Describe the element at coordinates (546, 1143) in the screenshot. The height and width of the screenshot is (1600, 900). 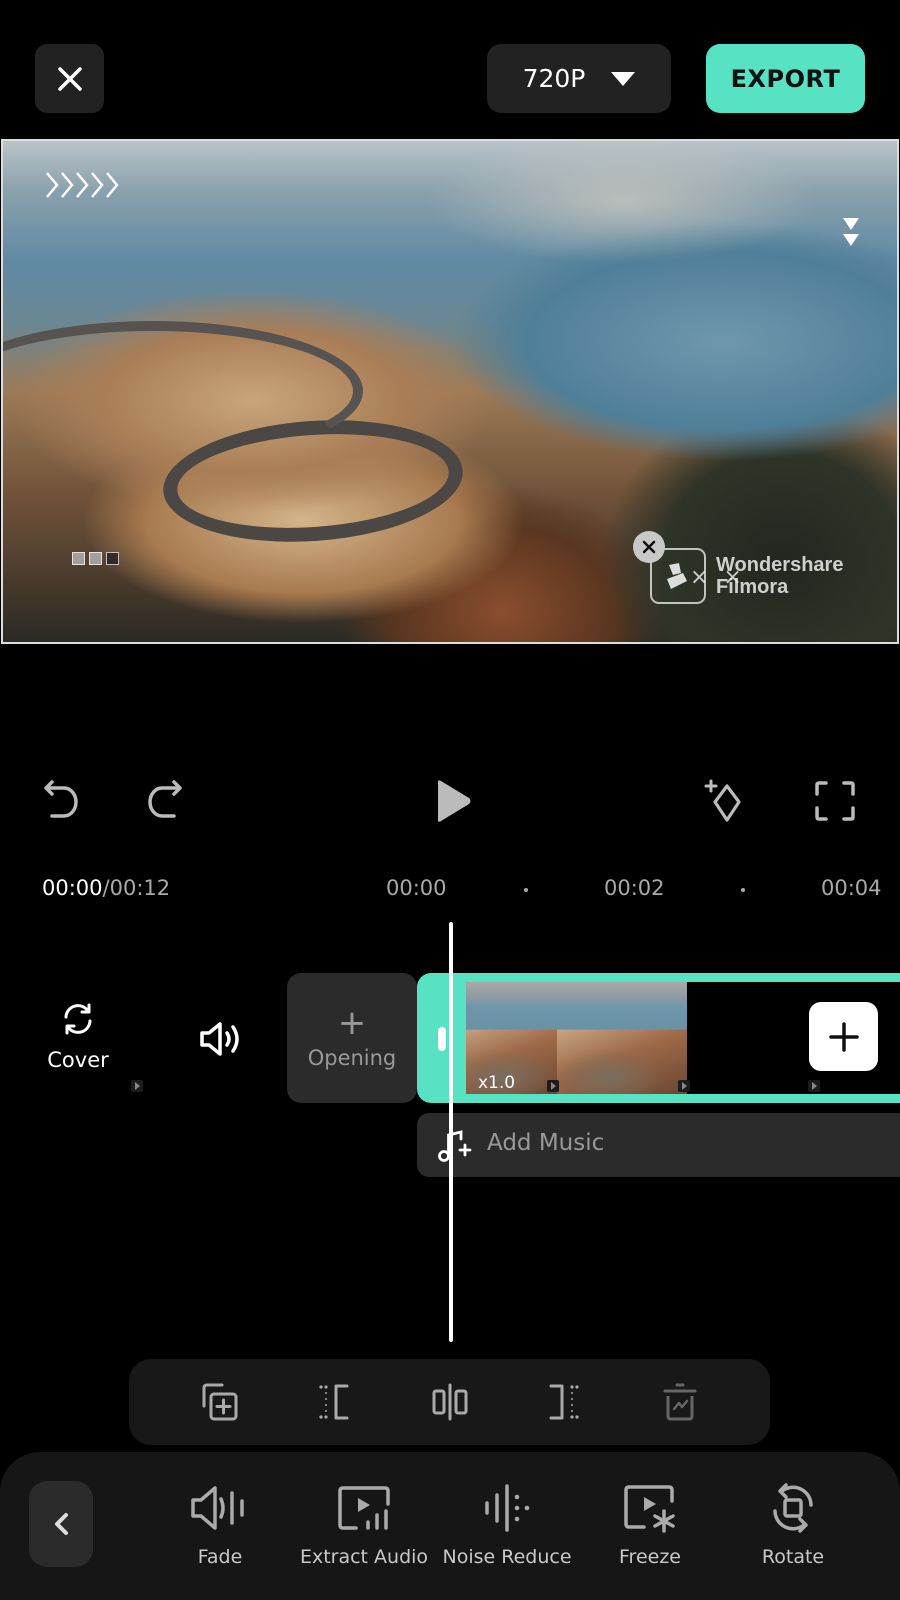
I see `add-music-label: Add Music` at that location.